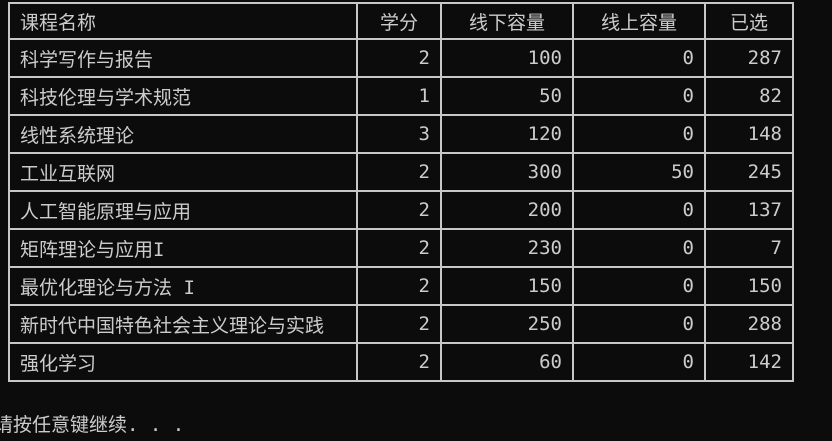 This screenshot has width=832, height=441. I want to click on header-selected: 已选, so click(749, 21).